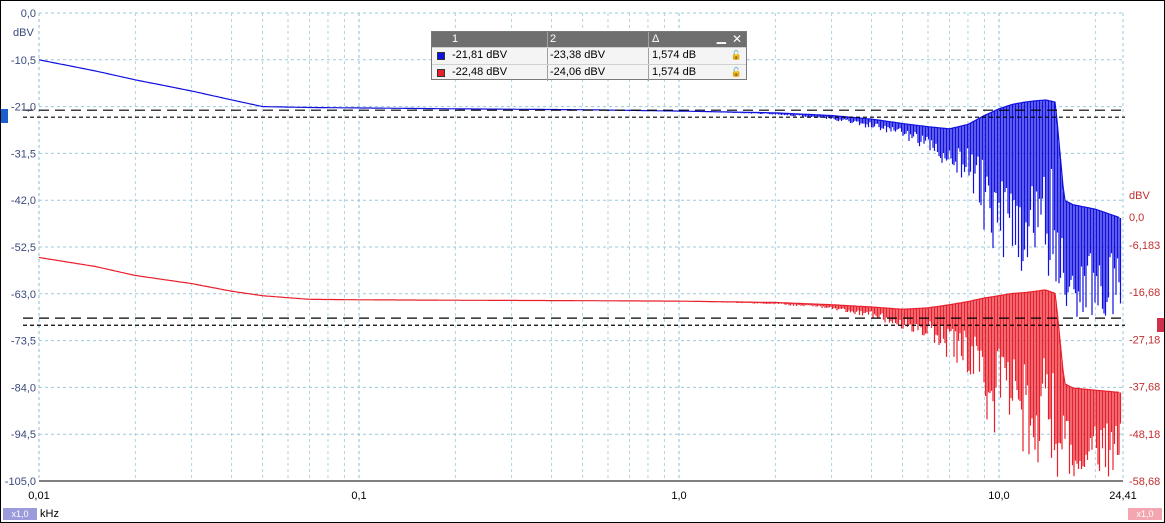 The width and height of the screenshot is (1165, 523). I want to click on right-scale-badge: x1,0, so click(1145, 514).